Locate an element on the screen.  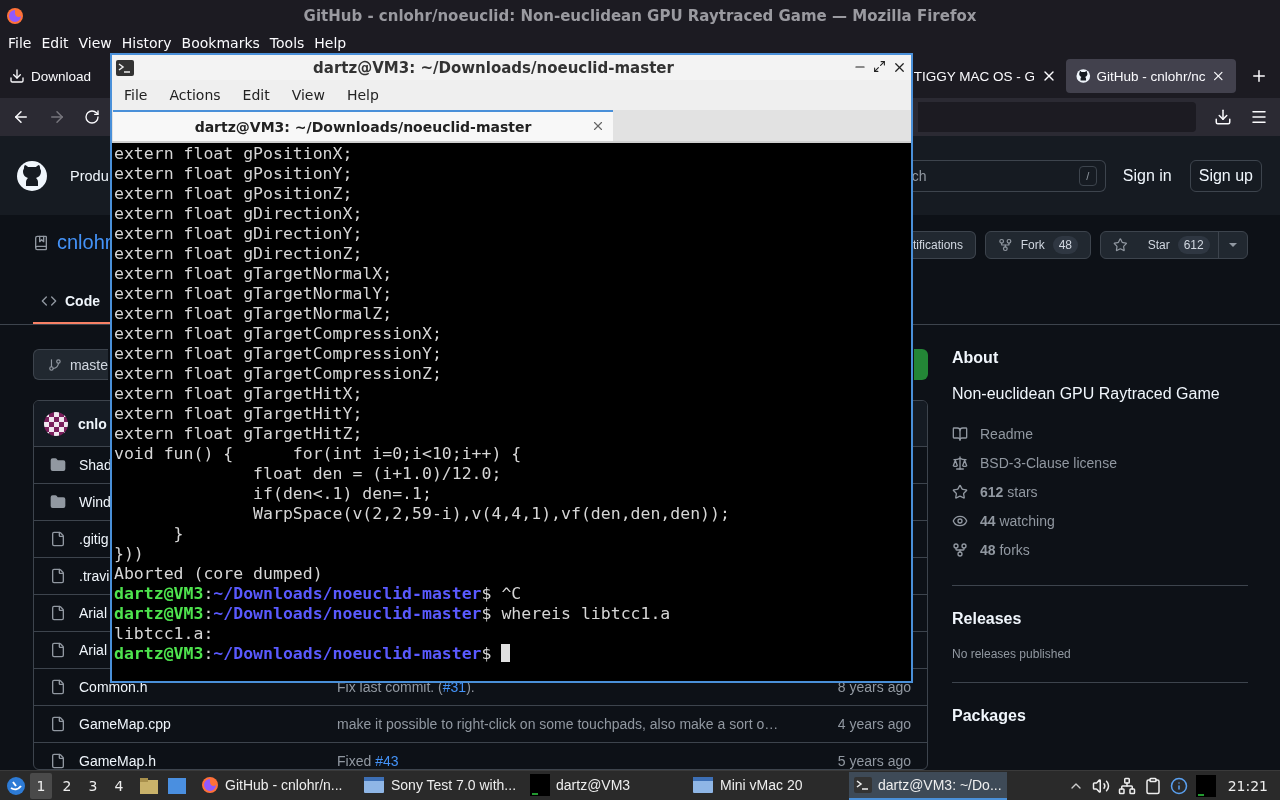
terminal-line: dartz@VM3:~/Downloads/noeuclid-master$ whereis libtcc1.a is located at coordinates (392, 614).